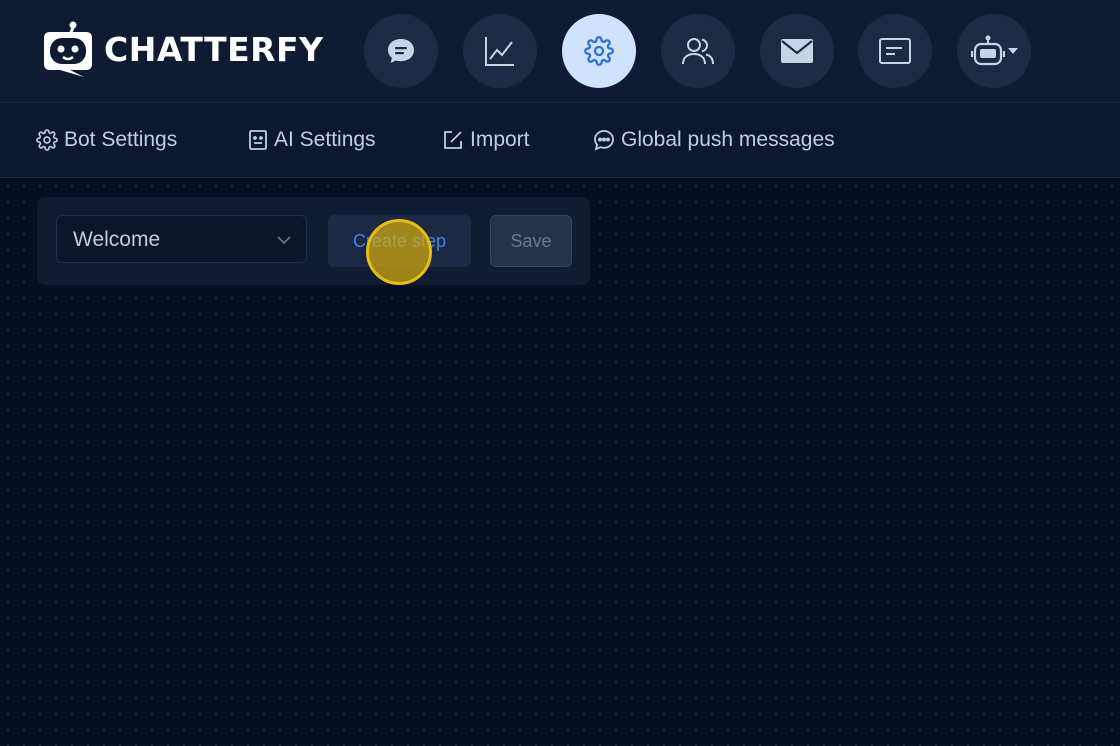 The image size is (1120, 746). I want to click on envelope-icon, so click(797, 51).